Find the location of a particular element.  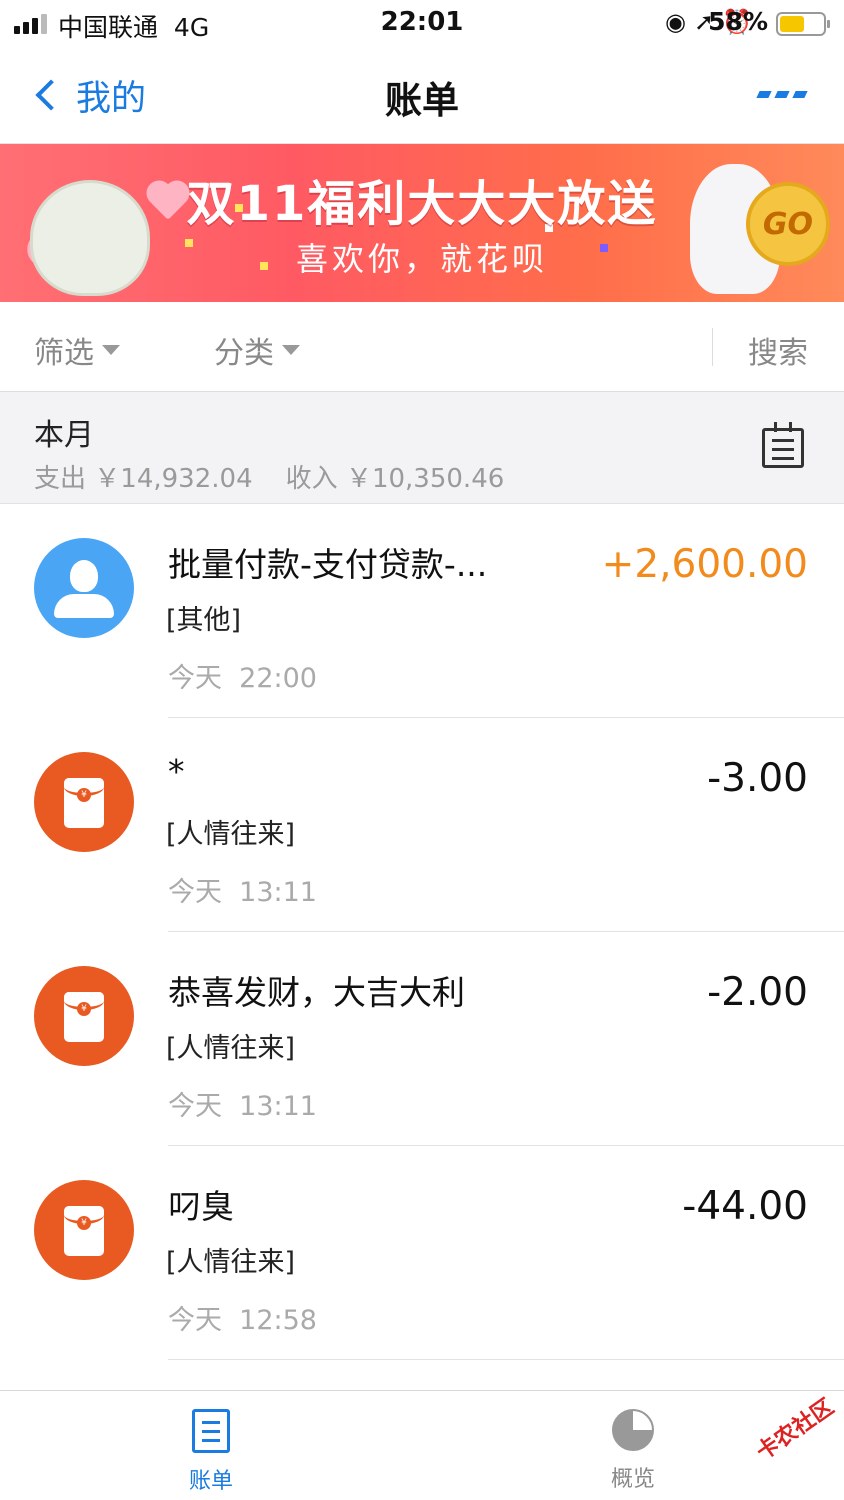

page-title: 账单 is located at coordinates (422, 100).